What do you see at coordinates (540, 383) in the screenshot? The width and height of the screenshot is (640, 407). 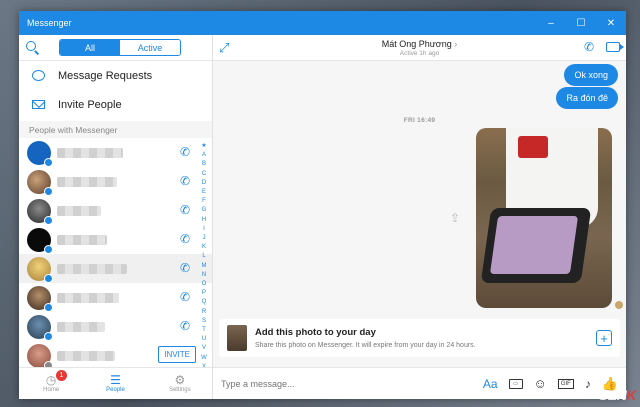 I see `emoji-icon: ☺` at bounding box center [540, 383].